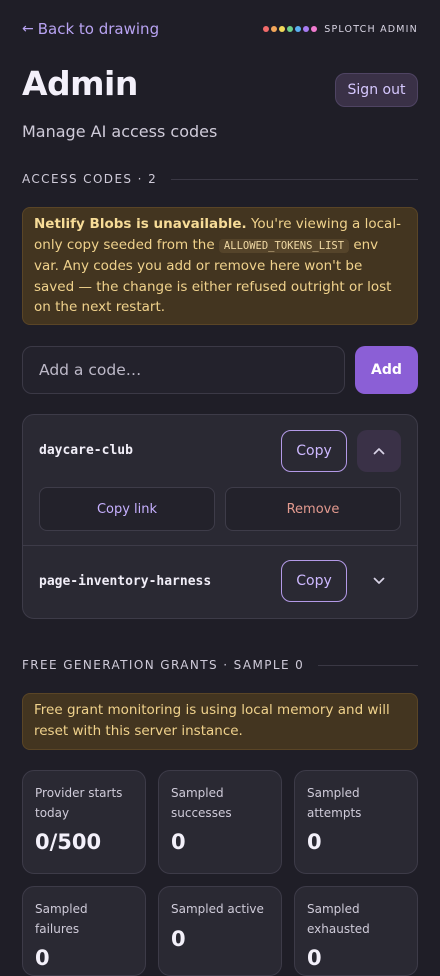  I want to click on back-to-drawing-link: ← Back to drawing, so click(90, 29).